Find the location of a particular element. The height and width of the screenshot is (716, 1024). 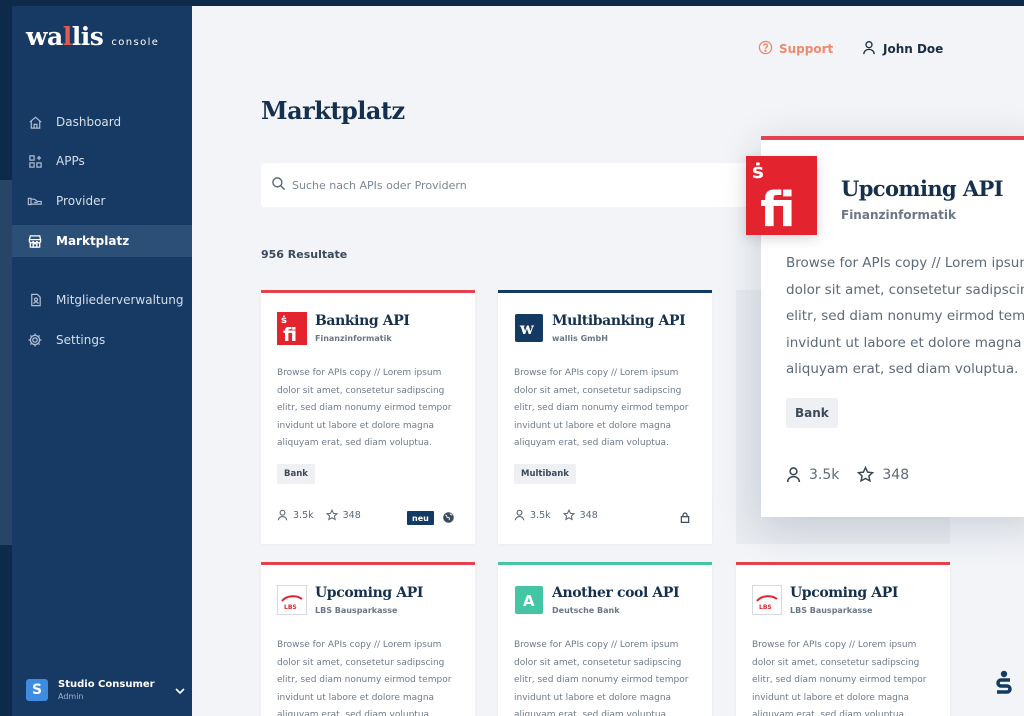

window-left-edge is located at coordinates (6, 358).